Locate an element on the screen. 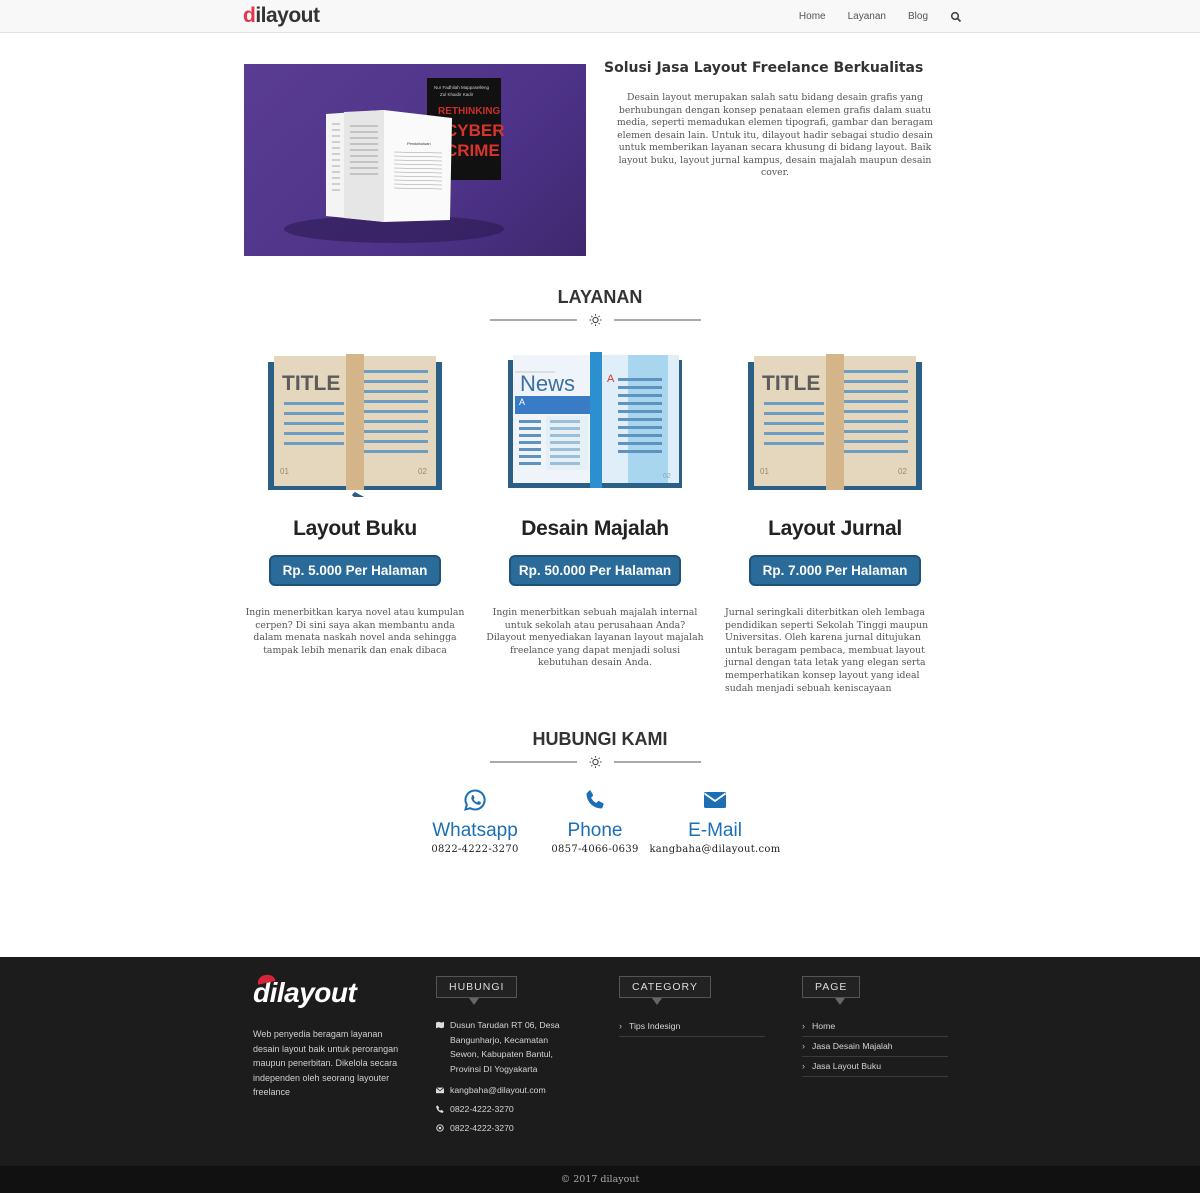 Image resolution: width=1200 pixels, height=1193 pixels. svg-text: Zul Khaidir Kadir is located at coordinates (457, 94).